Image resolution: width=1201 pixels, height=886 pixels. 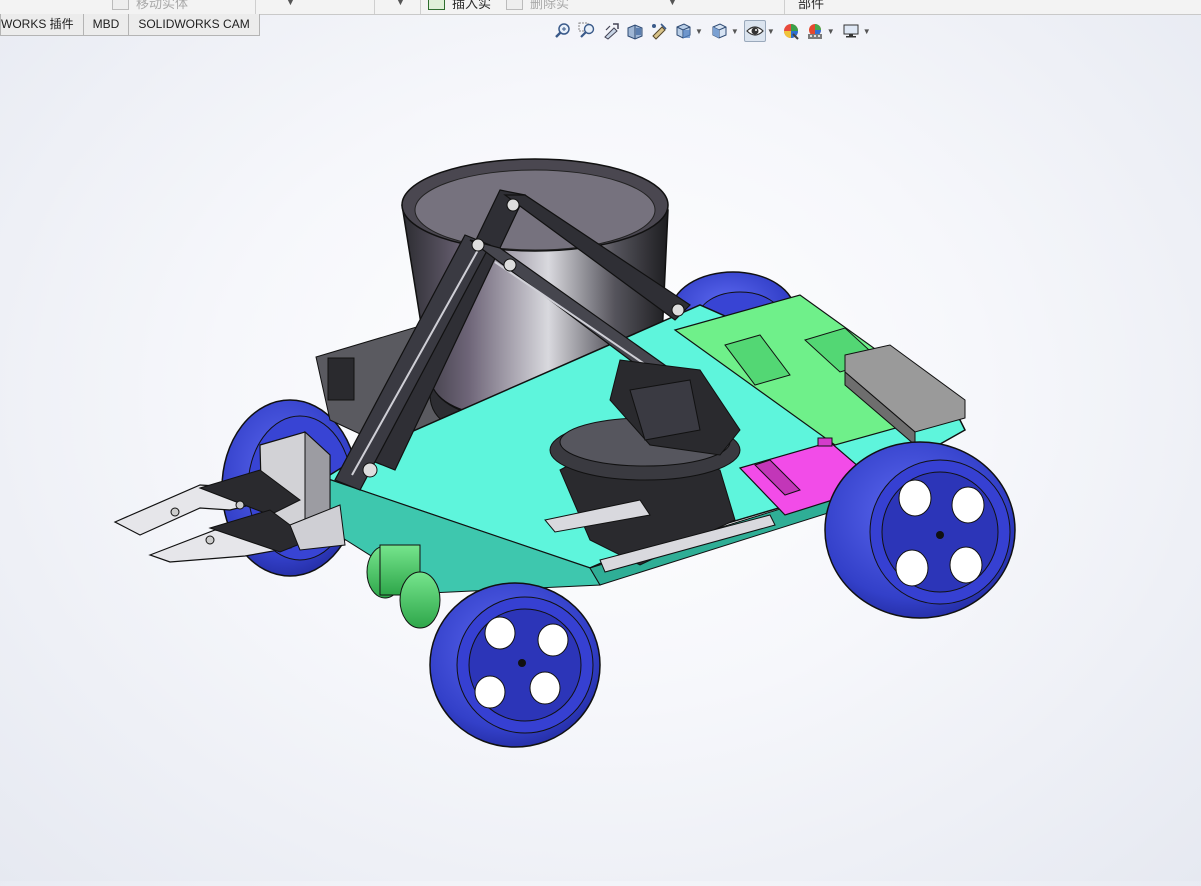 What do you see at coordinates (515, 665) in the screenshot?
I see `wheel-front-left` at bounding box center [515, 665].